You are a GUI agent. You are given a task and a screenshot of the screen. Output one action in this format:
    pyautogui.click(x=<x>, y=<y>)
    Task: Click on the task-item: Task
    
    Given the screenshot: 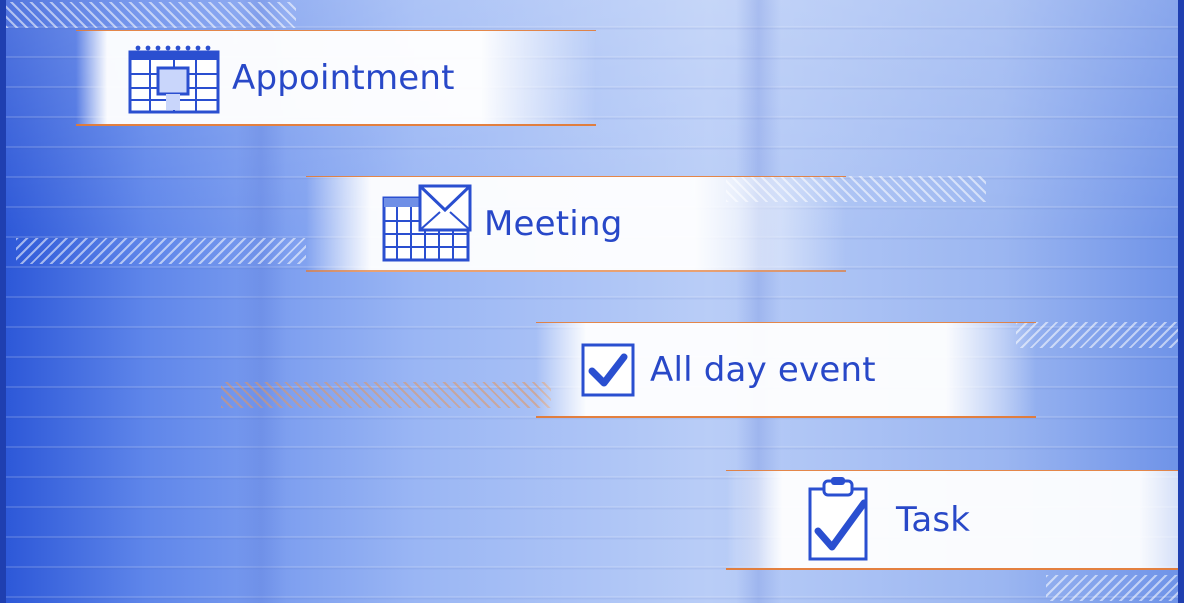 What is the action you would take?
    pyautogui.click(x=952, y=520)
    